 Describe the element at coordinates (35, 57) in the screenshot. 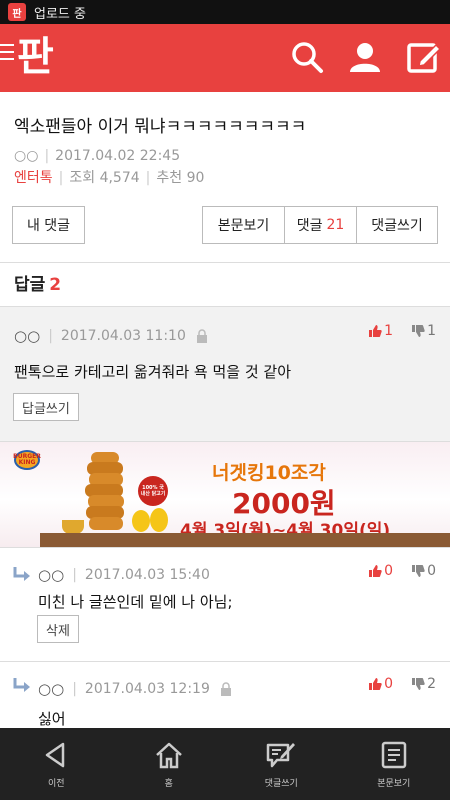

I see `pann-logo: 판` at that location.